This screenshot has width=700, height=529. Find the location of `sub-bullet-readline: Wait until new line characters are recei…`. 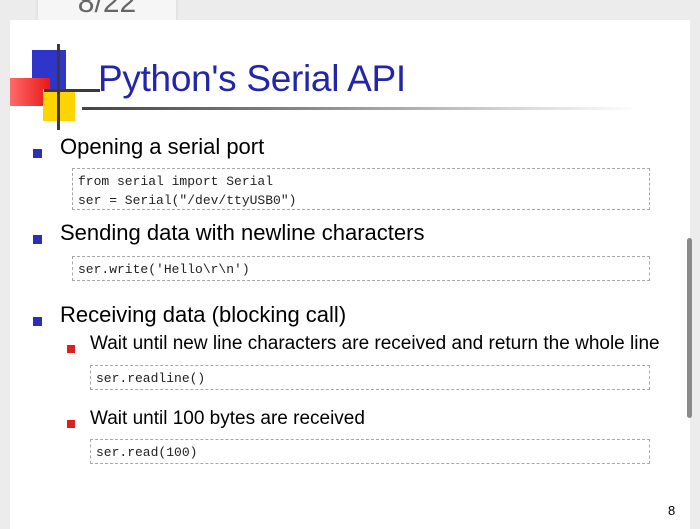

sub-bullet-readline: Wait until new line characters are recei… is located at coordinates (375, 343).